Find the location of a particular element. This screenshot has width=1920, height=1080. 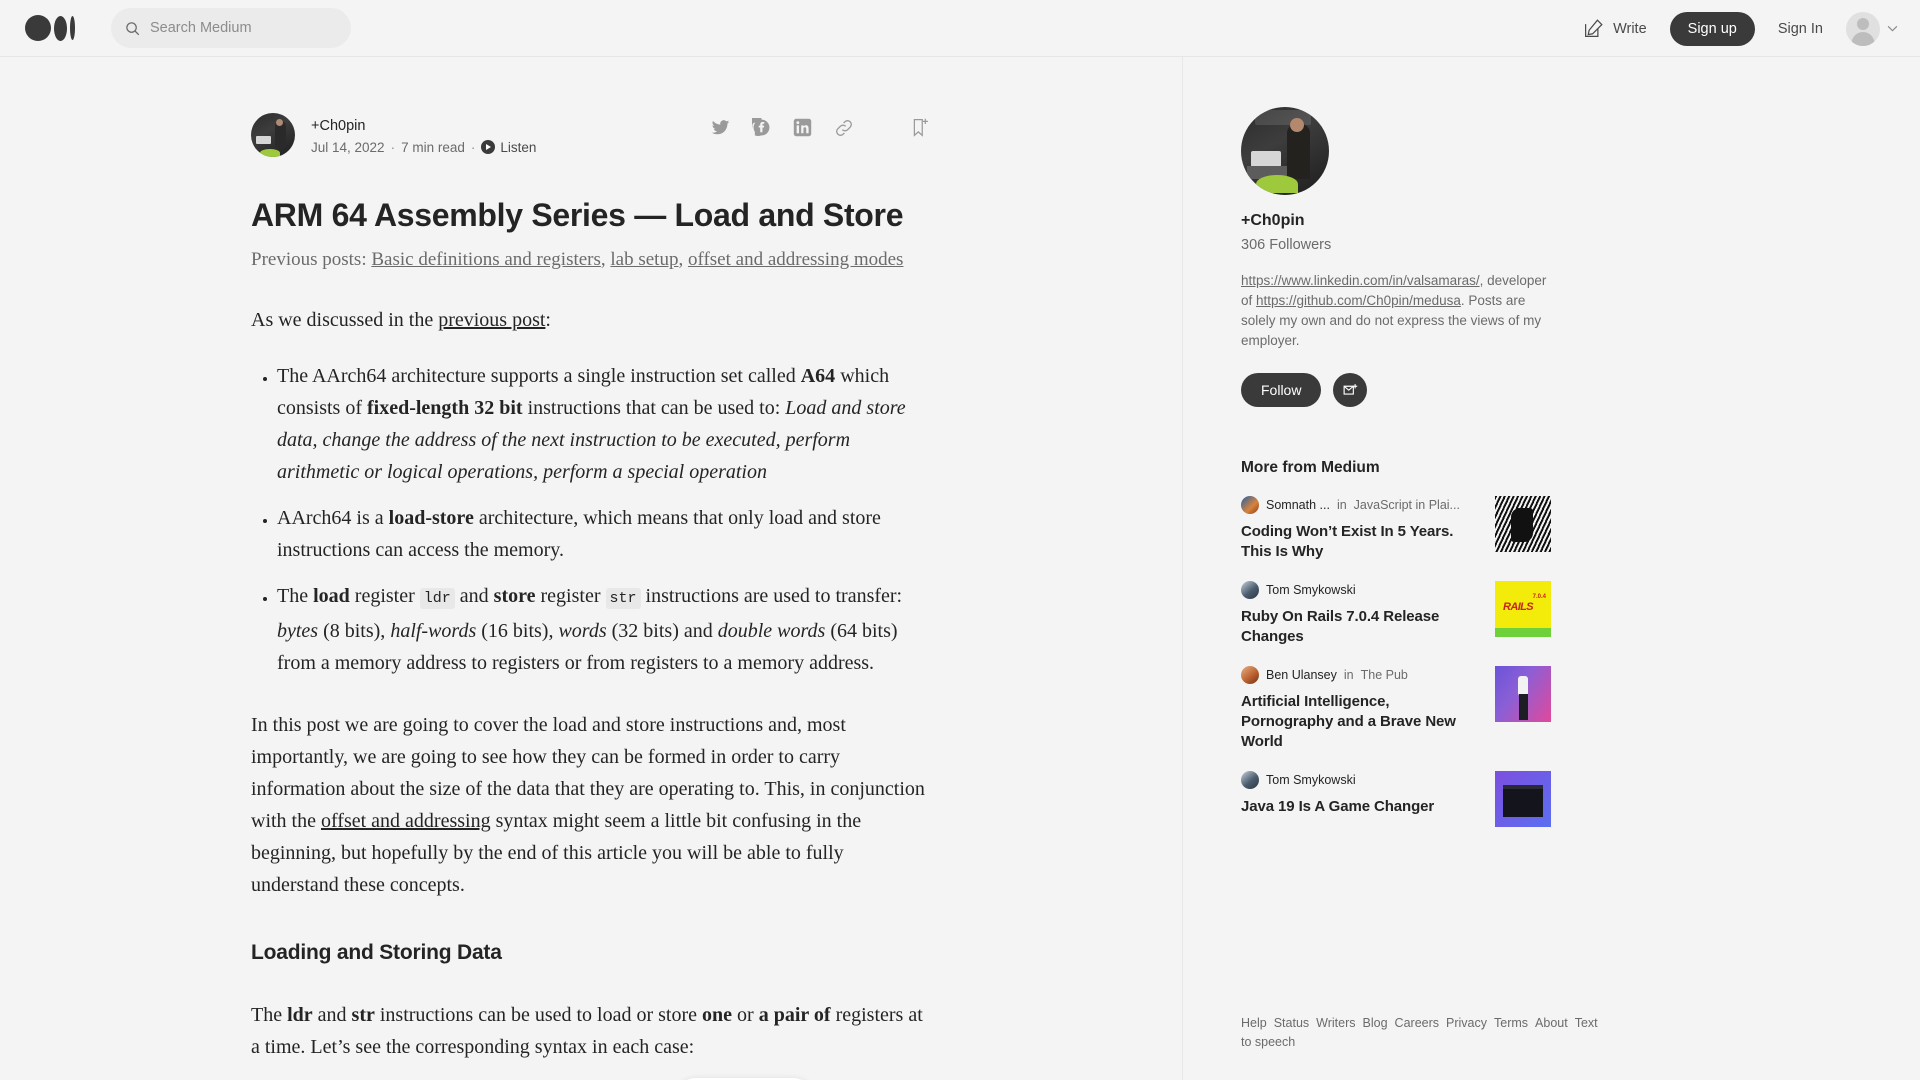

linkedin-link: https://www.linkedin.com/in/valsamaras/ is located at coordinates (1360, 280).